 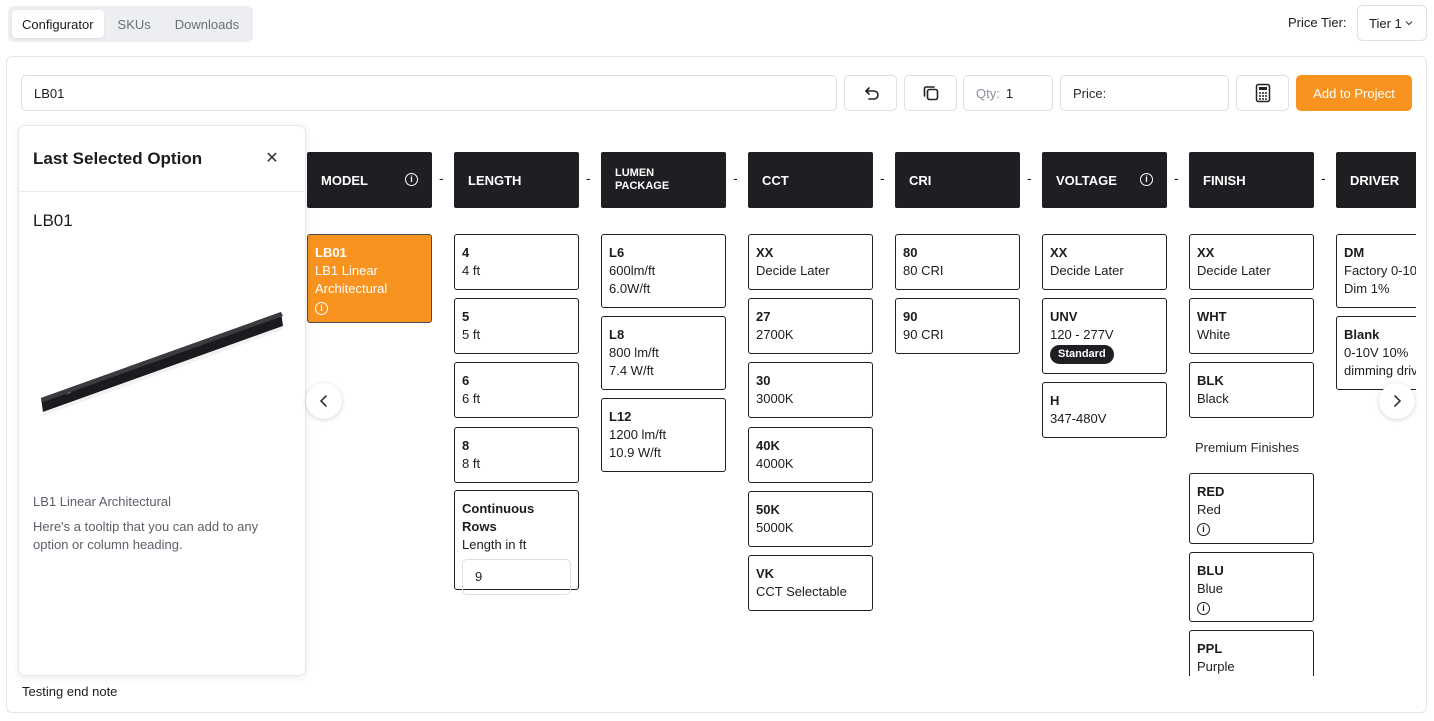 I want to click on column-heading-voltage: VOLTAGE i, so click(x=1104, y=180).